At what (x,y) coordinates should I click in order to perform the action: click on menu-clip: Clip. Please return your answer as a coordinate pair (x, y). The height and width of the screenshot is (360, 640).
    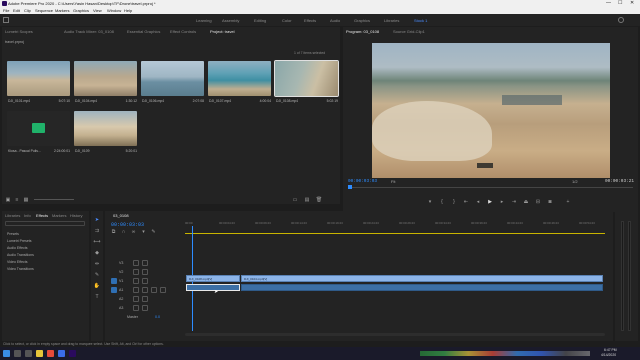
    Looking at the image, I should click on (27, 10).